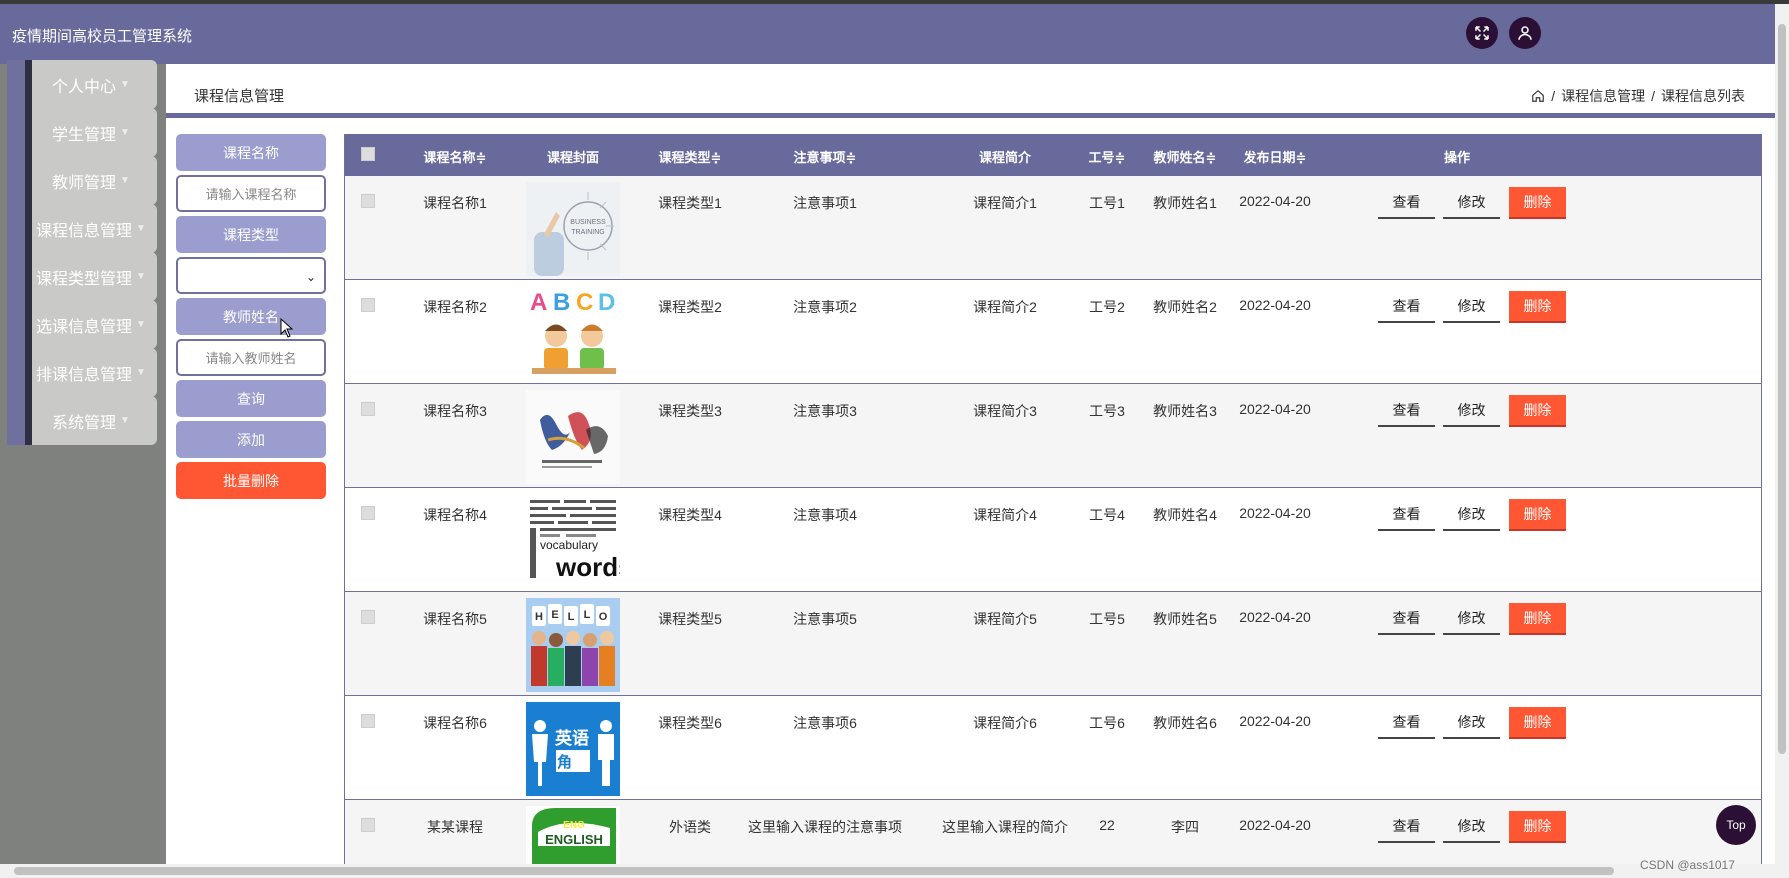 The image size is (1789, 878). I want to click on sidebar-item-course-type: 课程类型管理 ▼, so click(82, 276).